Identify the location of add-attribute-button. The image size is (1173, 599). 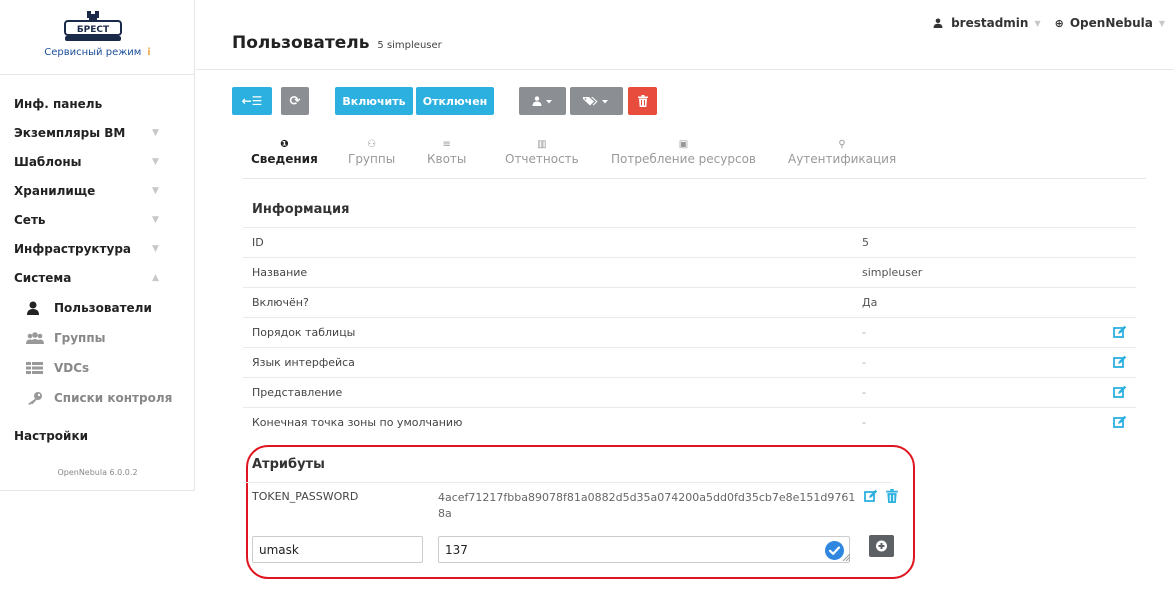
(881, 546).